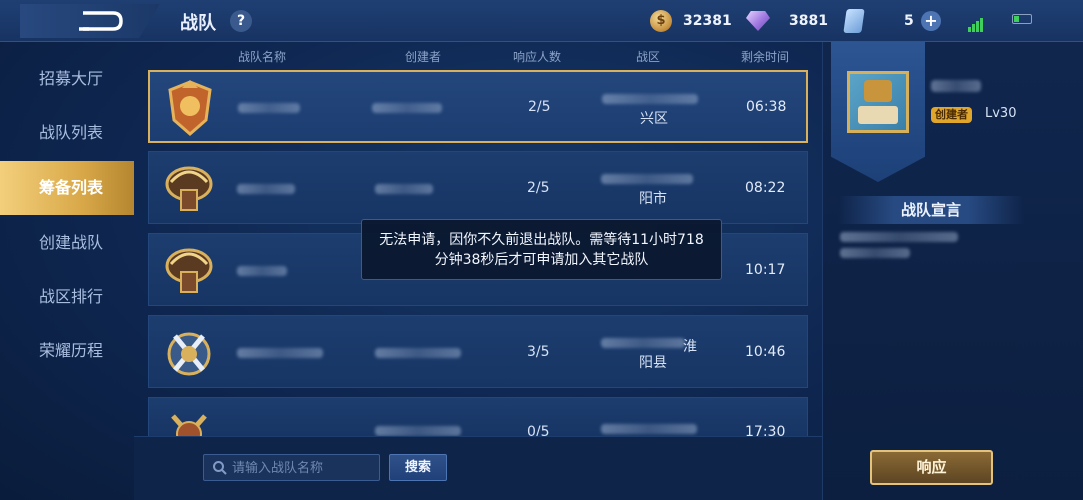 This screenshot has width=1083, height=500. What do you see at coordinates (541, 260) in the screenshot?
I see `toast-line-2: 分钟38秒后才可申请加入其它战队` at bounding box center [541, 260].